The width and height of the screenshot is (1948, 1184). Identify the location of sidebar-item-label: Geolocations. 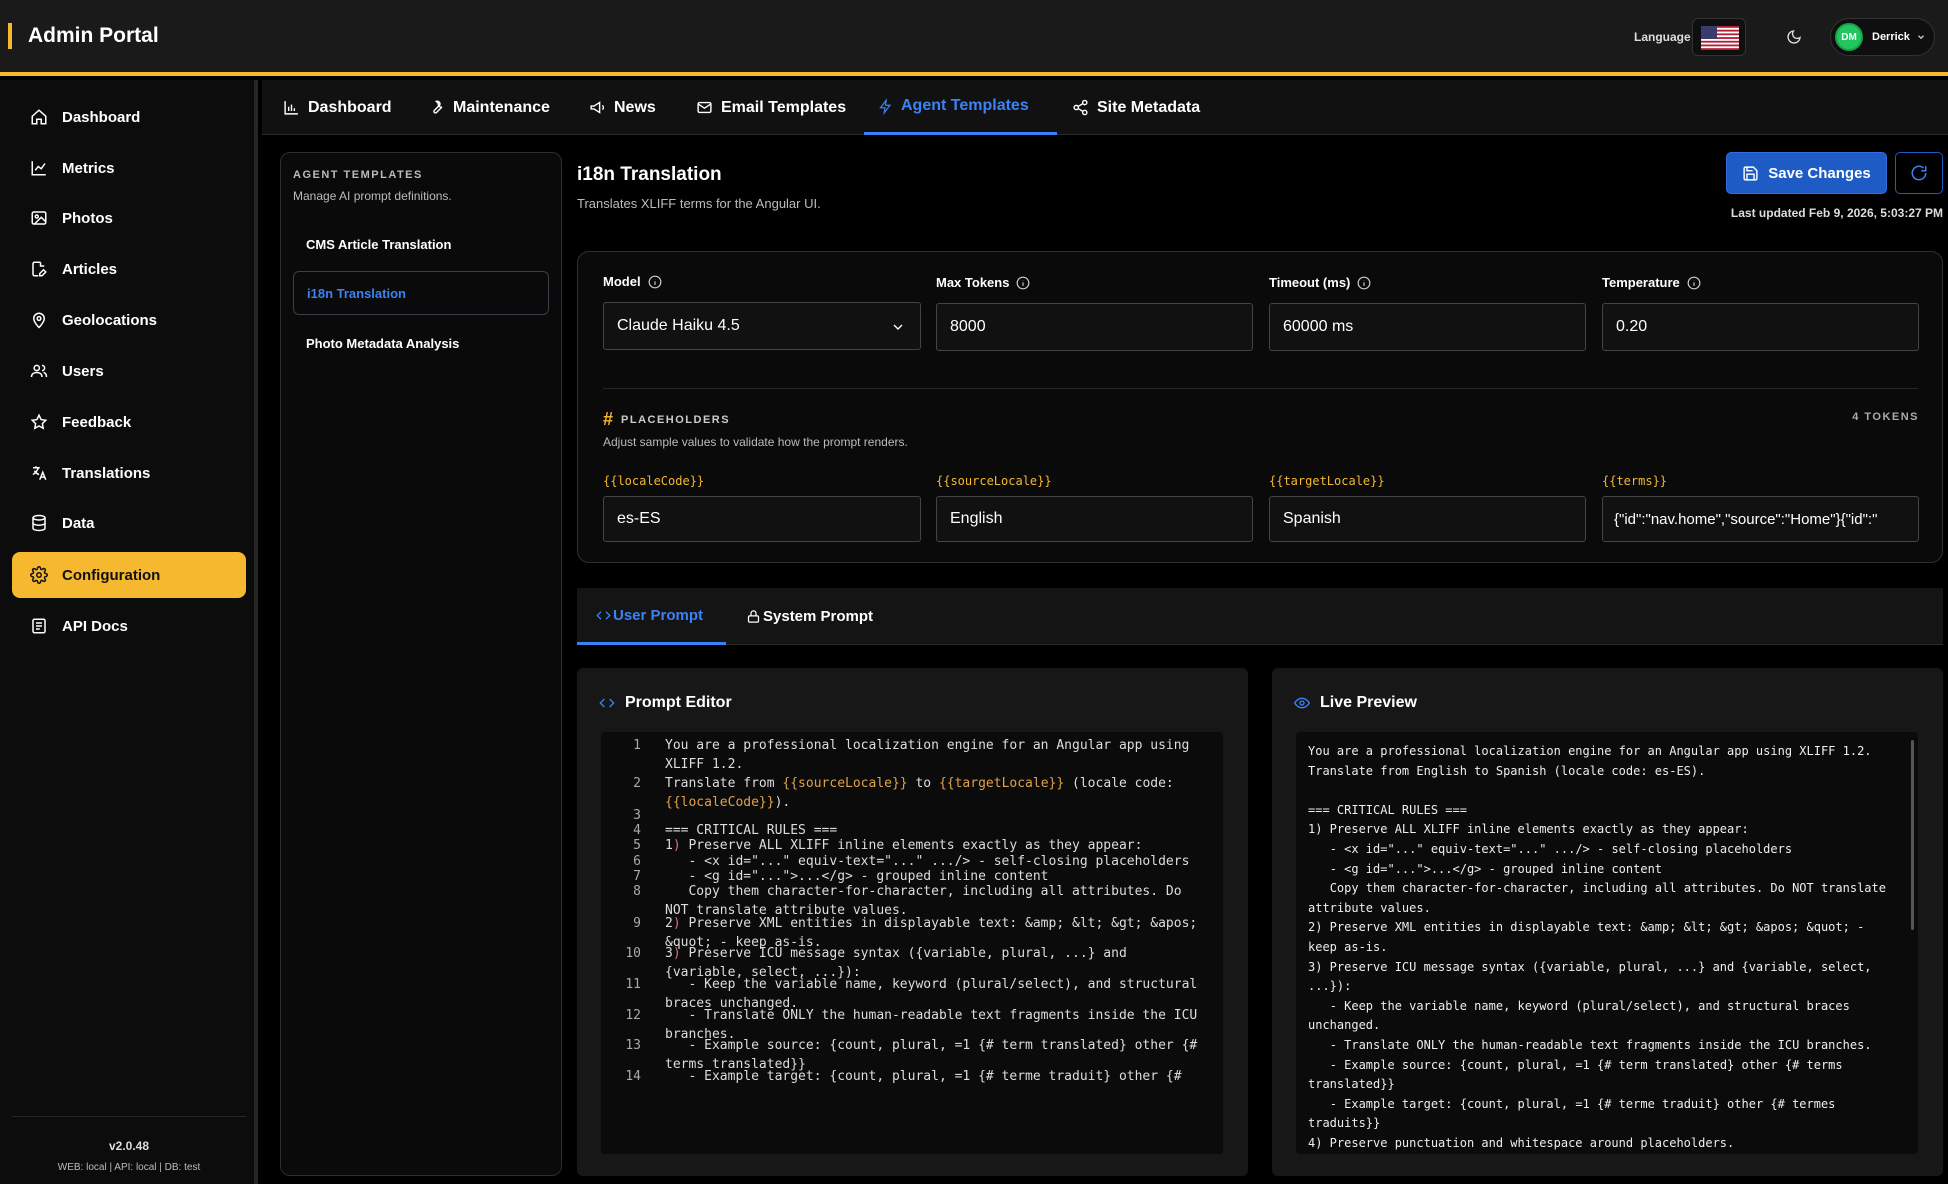
(110, 320).